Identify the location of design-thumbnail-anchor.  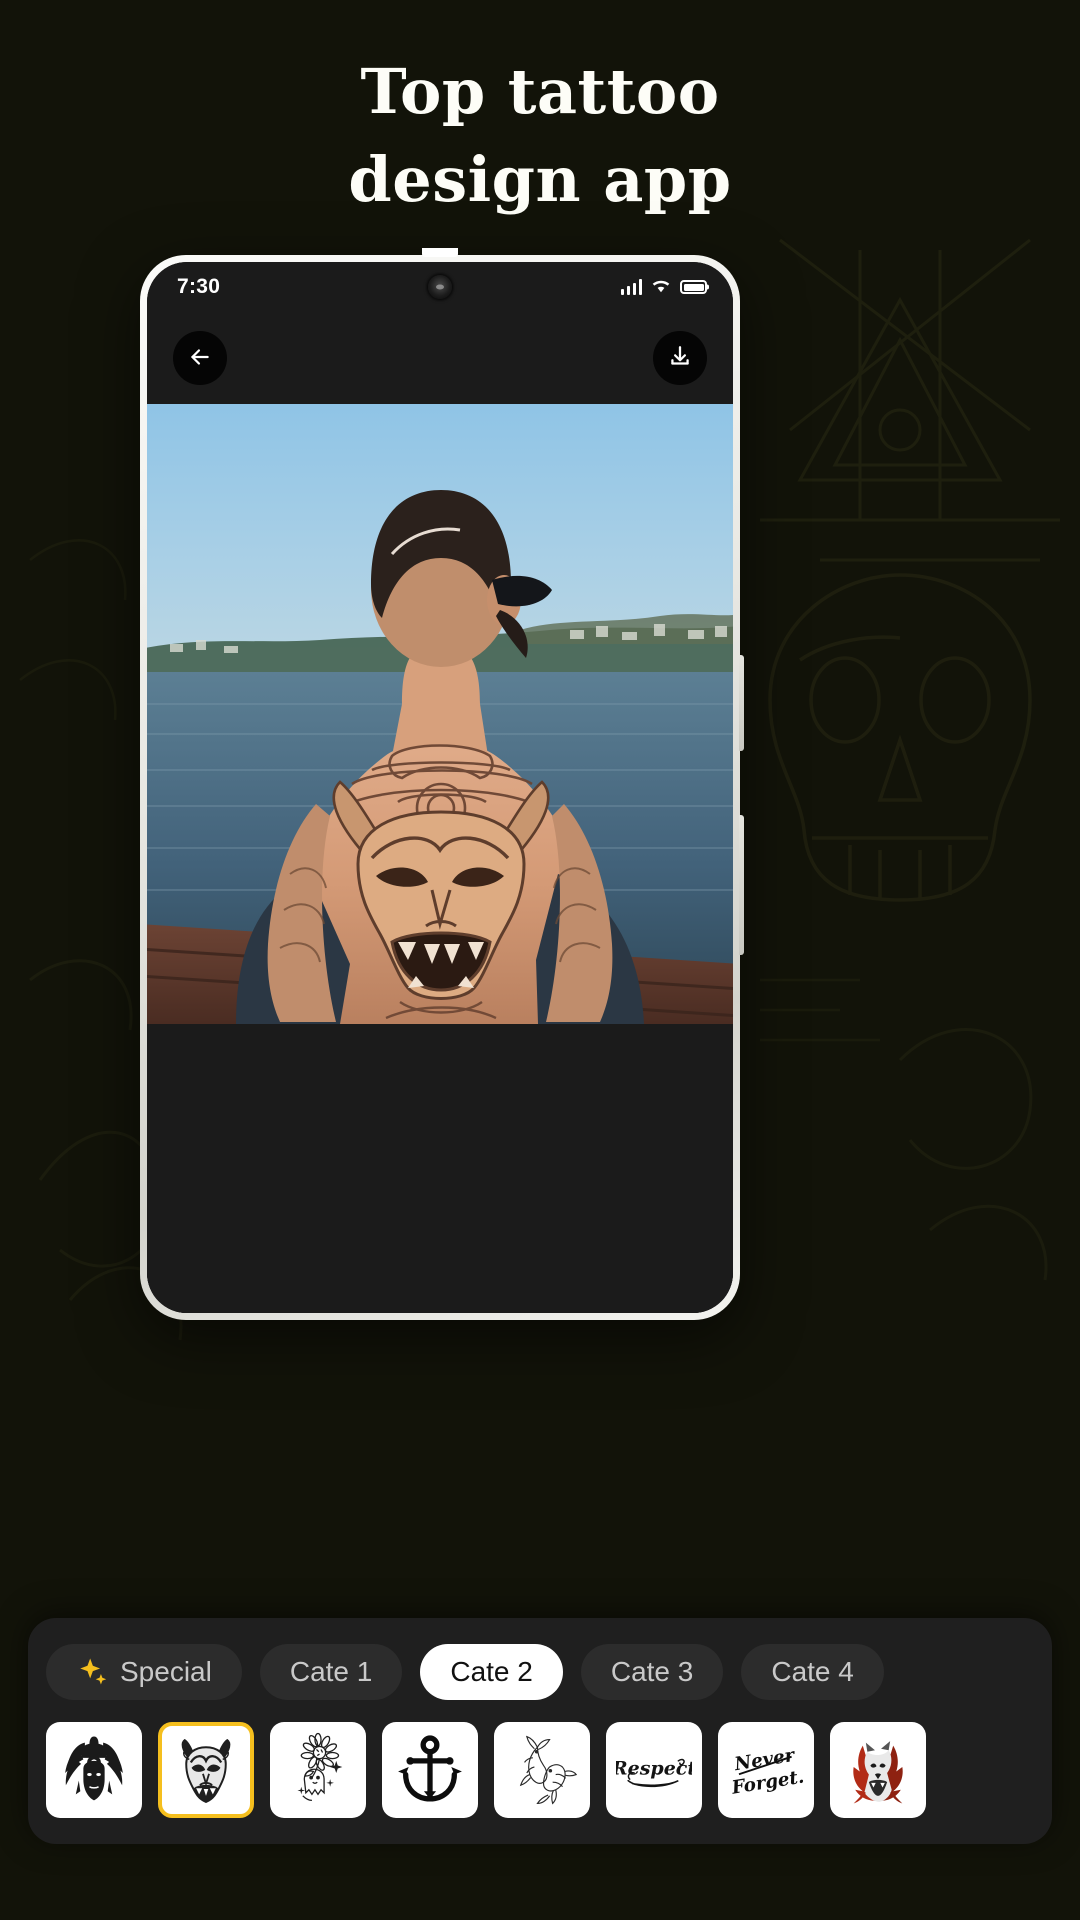
(430, 1770).